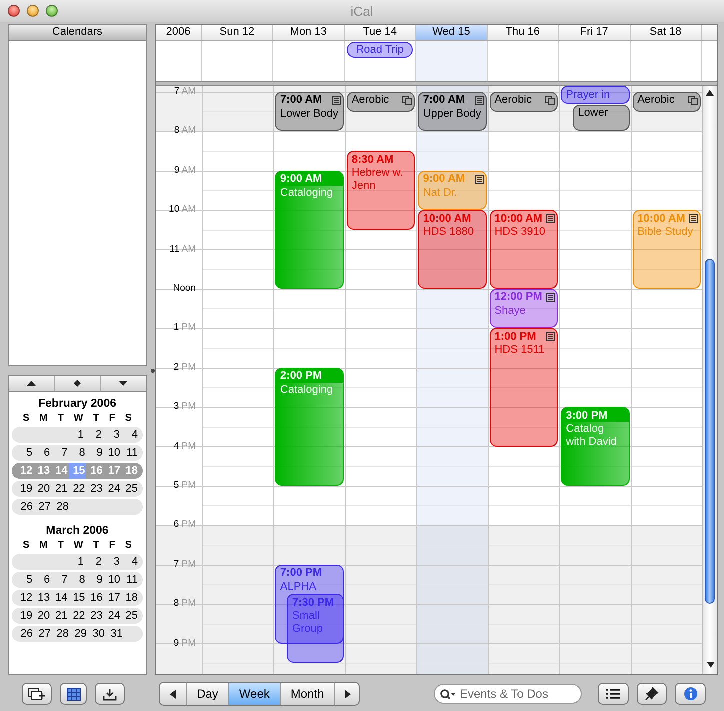 The height and width of the screenshot is (711, 724). What do you see at coordinates (448, 694) in the screenshot?
I see `search-icon` at bounding box center [448, 694].